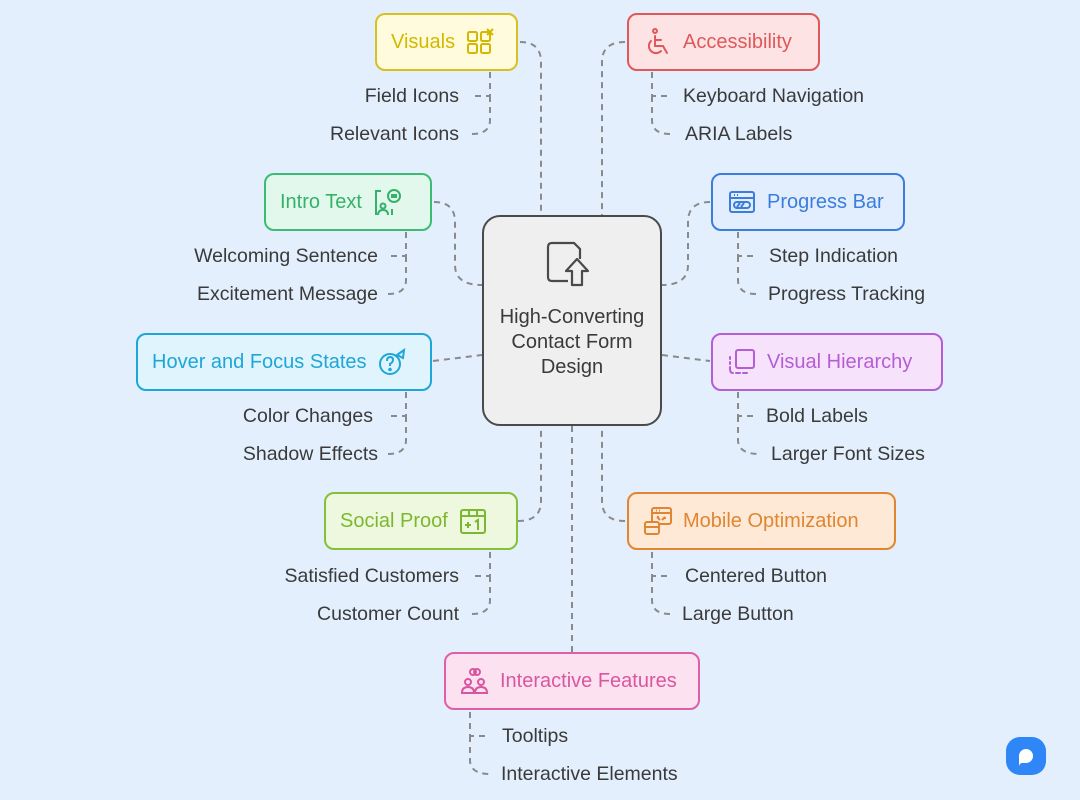  I want to click on node-label: Mobile Optimization, so click(771, 520).